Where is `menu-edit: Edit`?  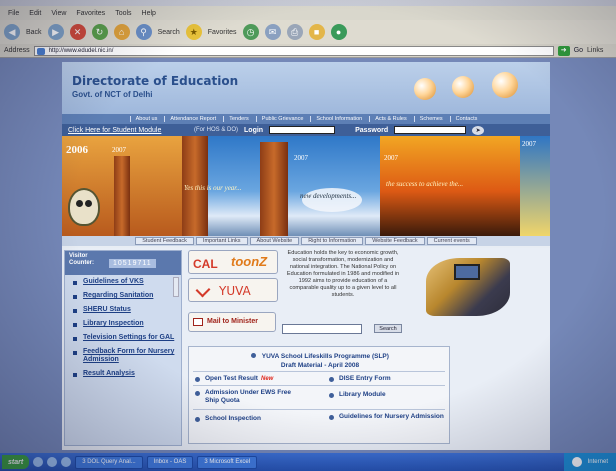
menu-edit: Edit is located at coordinates (35, 13).